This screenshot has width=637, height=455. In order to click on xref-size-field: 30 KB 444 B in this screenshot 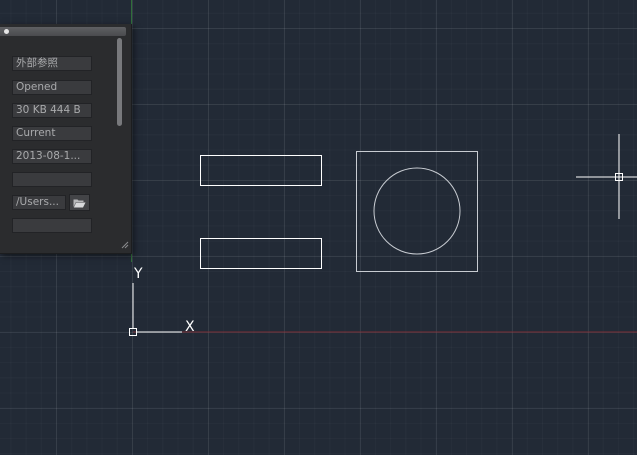, I will do `click(52, 110)`.